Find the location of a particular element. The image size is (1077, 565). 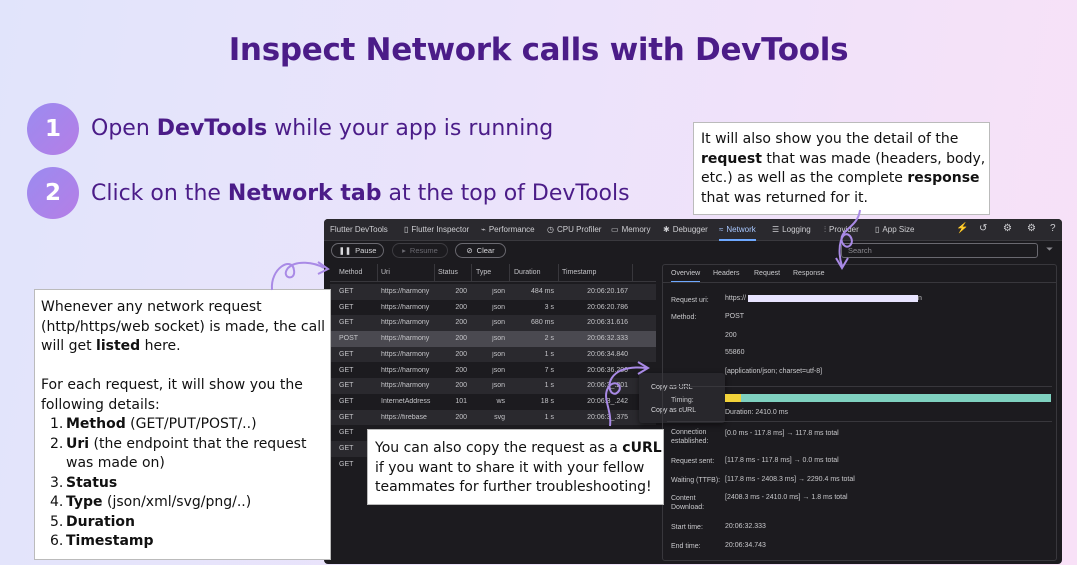

callout-left-line: will get listed here. is located at coordinates (185, 347).